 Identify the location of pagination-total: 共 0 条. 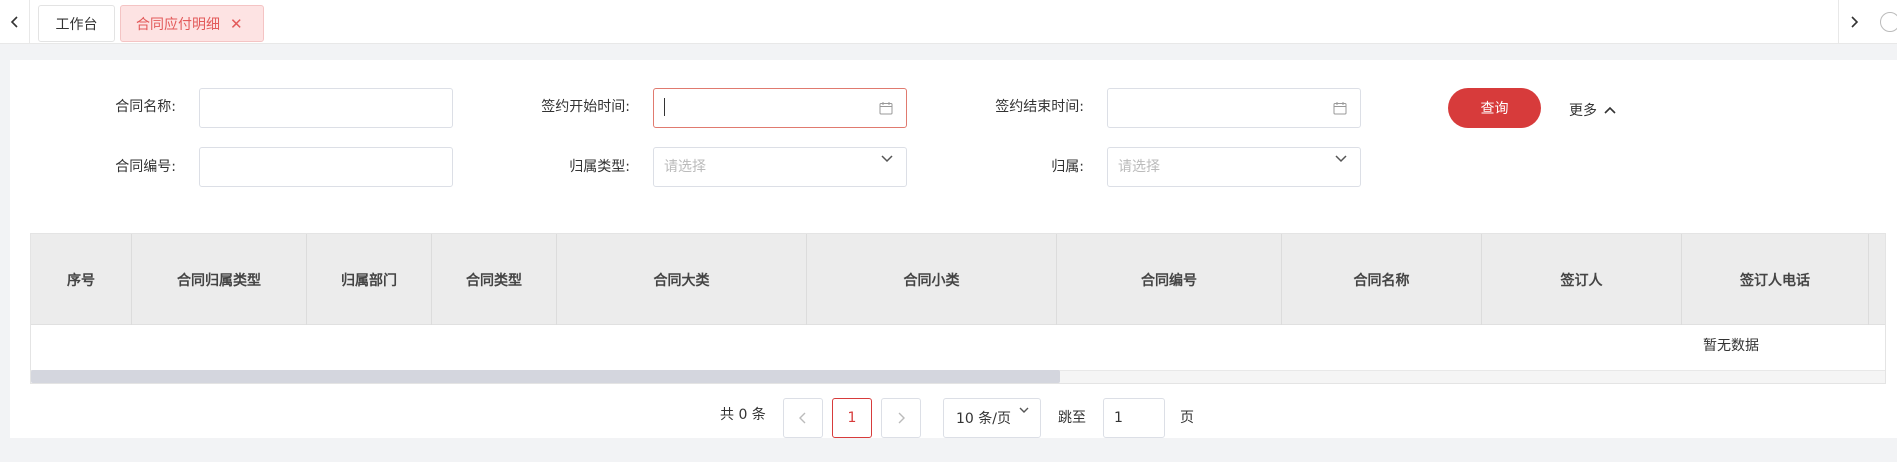
(743, 415).